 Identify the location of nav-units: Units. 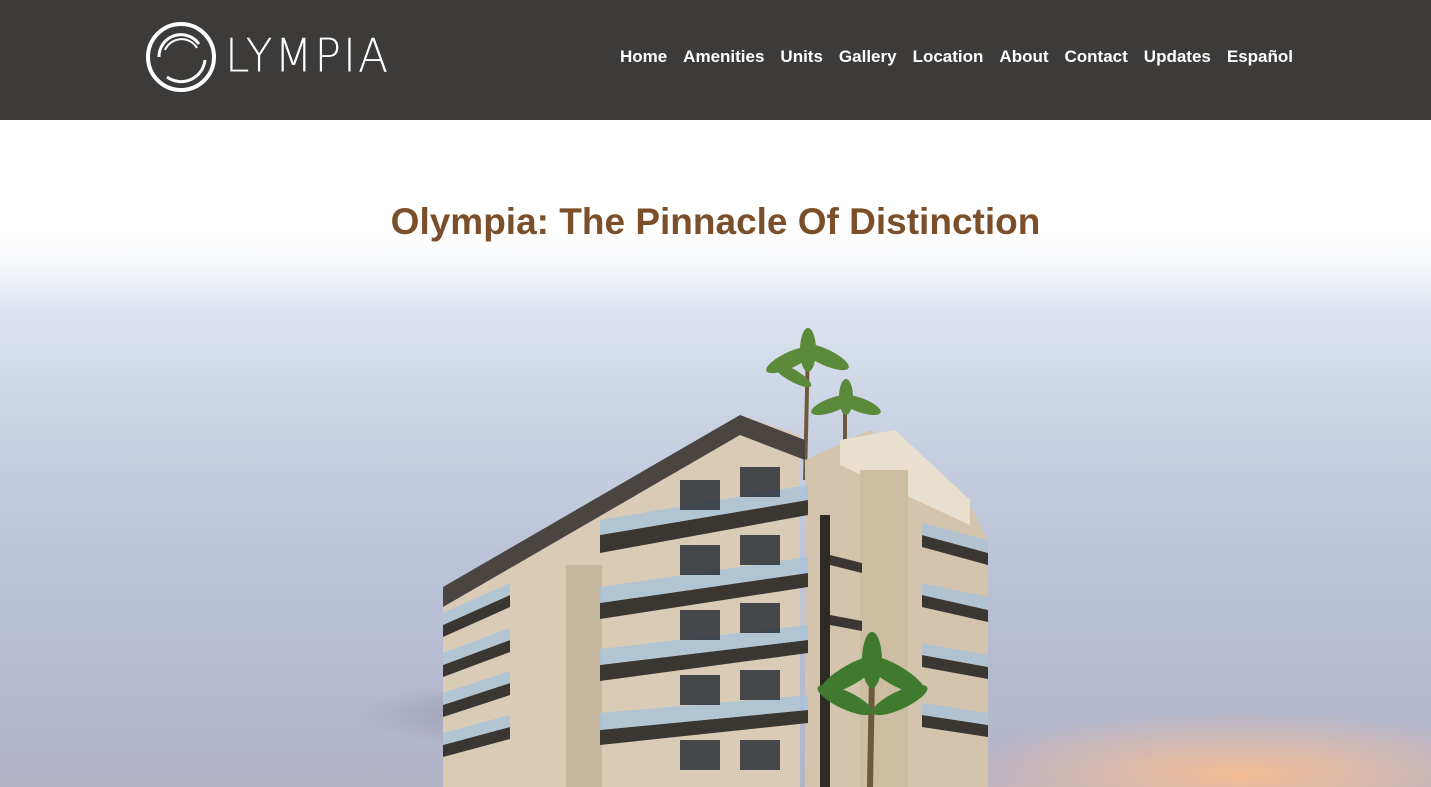
(801, 57).